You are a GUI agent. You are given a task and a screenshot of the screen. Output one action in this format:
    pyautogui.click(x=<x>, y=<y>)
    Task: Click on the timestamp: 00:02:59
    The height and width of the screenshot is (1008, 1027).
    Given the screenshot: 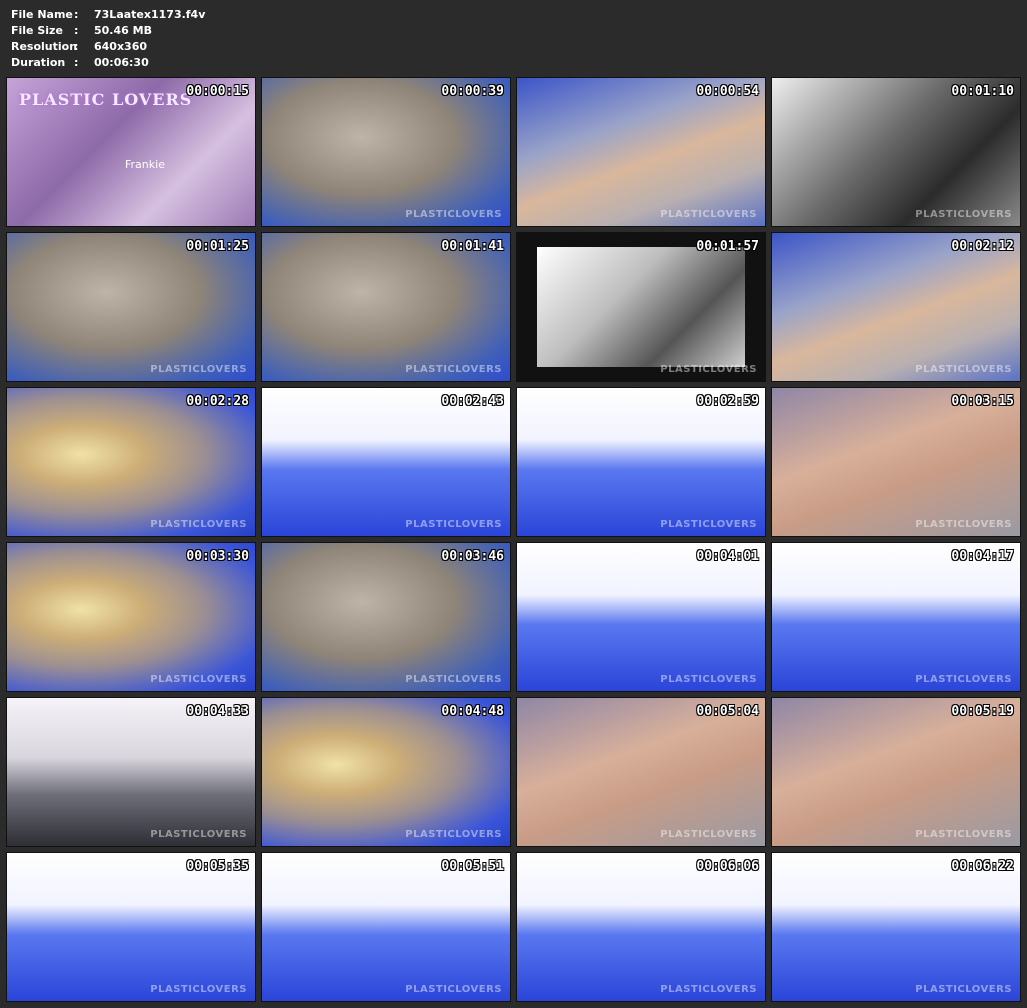 What is the action you would take?
    pyautogui.click(x=727, y=401)
    